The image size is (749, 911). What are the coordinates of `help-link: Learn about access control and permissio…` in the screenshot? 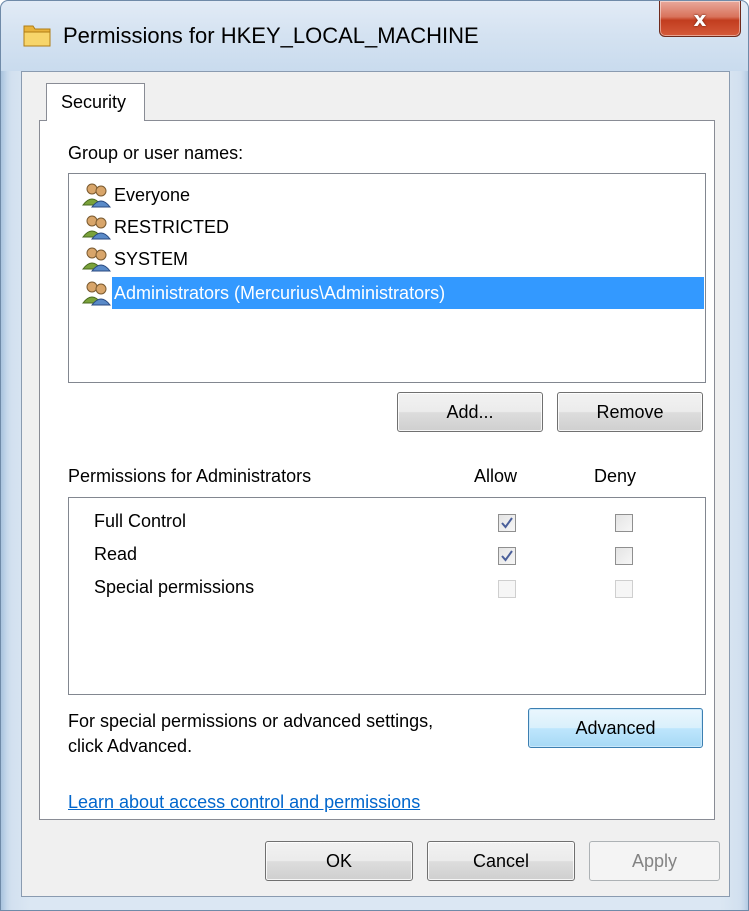 It's located at (244, 802).